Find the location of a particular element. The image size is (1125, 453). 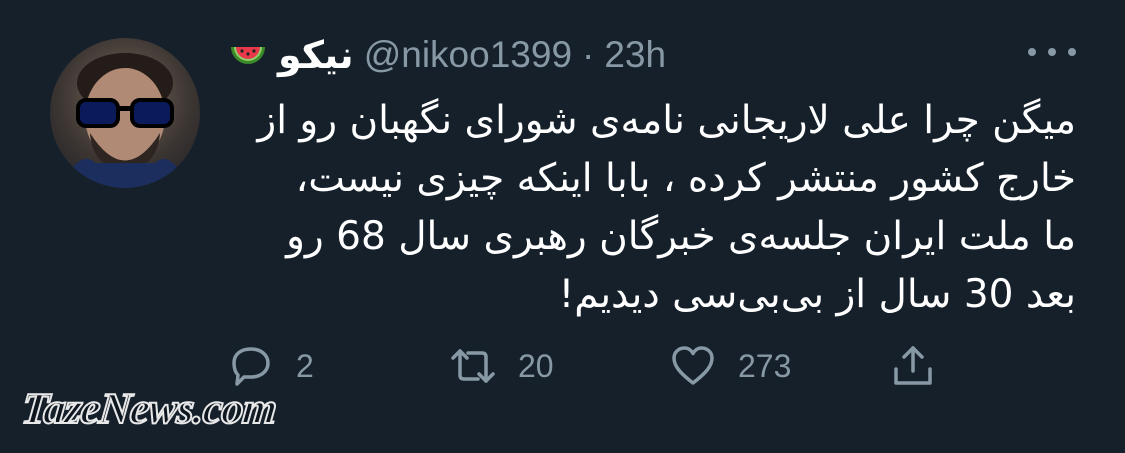

reply-count: 2 is located at coordinates (305, 365).